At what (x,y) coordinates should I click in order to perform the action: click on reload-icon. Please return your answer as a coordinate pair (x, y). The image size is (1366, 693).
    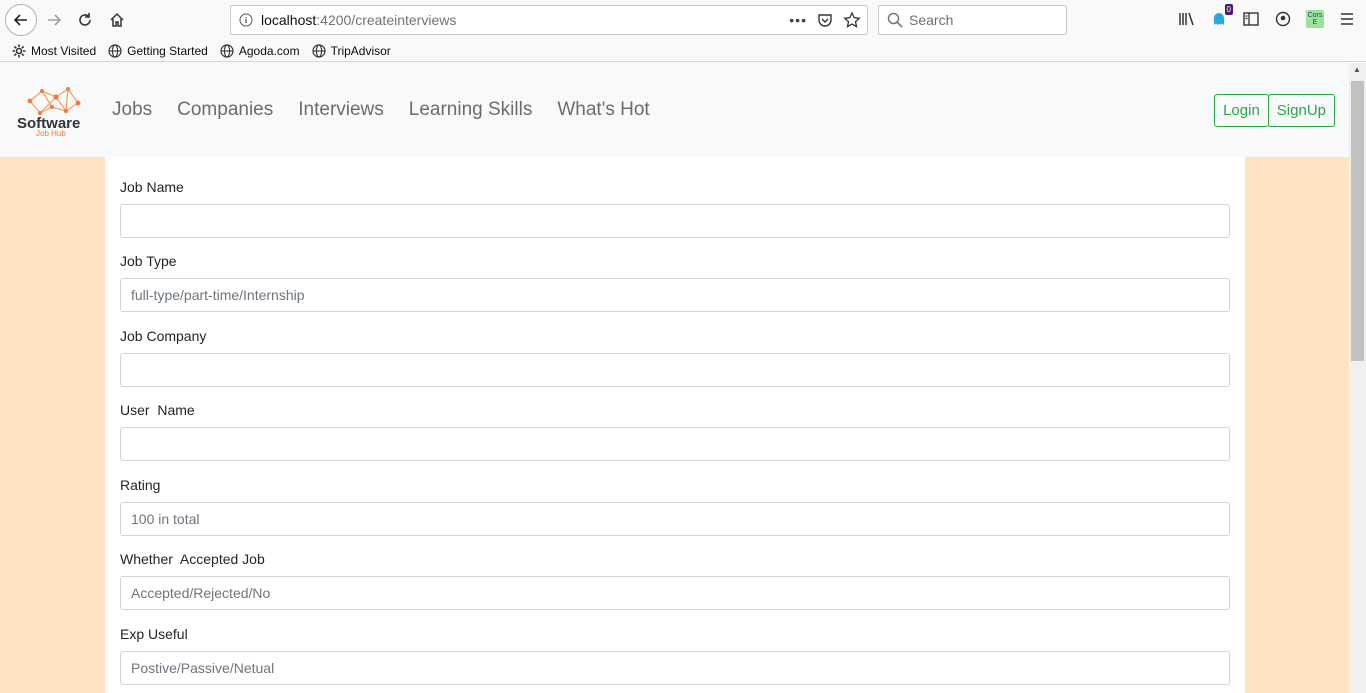
    Looking at the image, I should click on (85, 19).